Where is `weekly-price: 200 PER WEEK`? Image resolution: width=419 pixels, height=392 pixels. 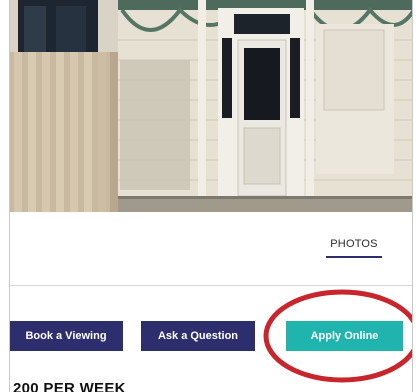
weekly-price: 200 PER WEEK is located at coordinates (69, 386).